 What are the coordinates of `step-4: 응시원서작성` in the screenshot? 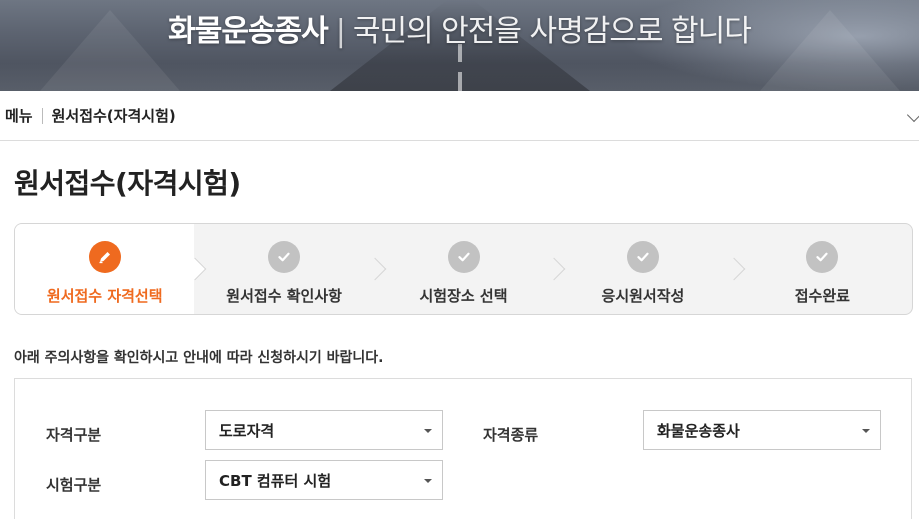 It's located at (649, 269).